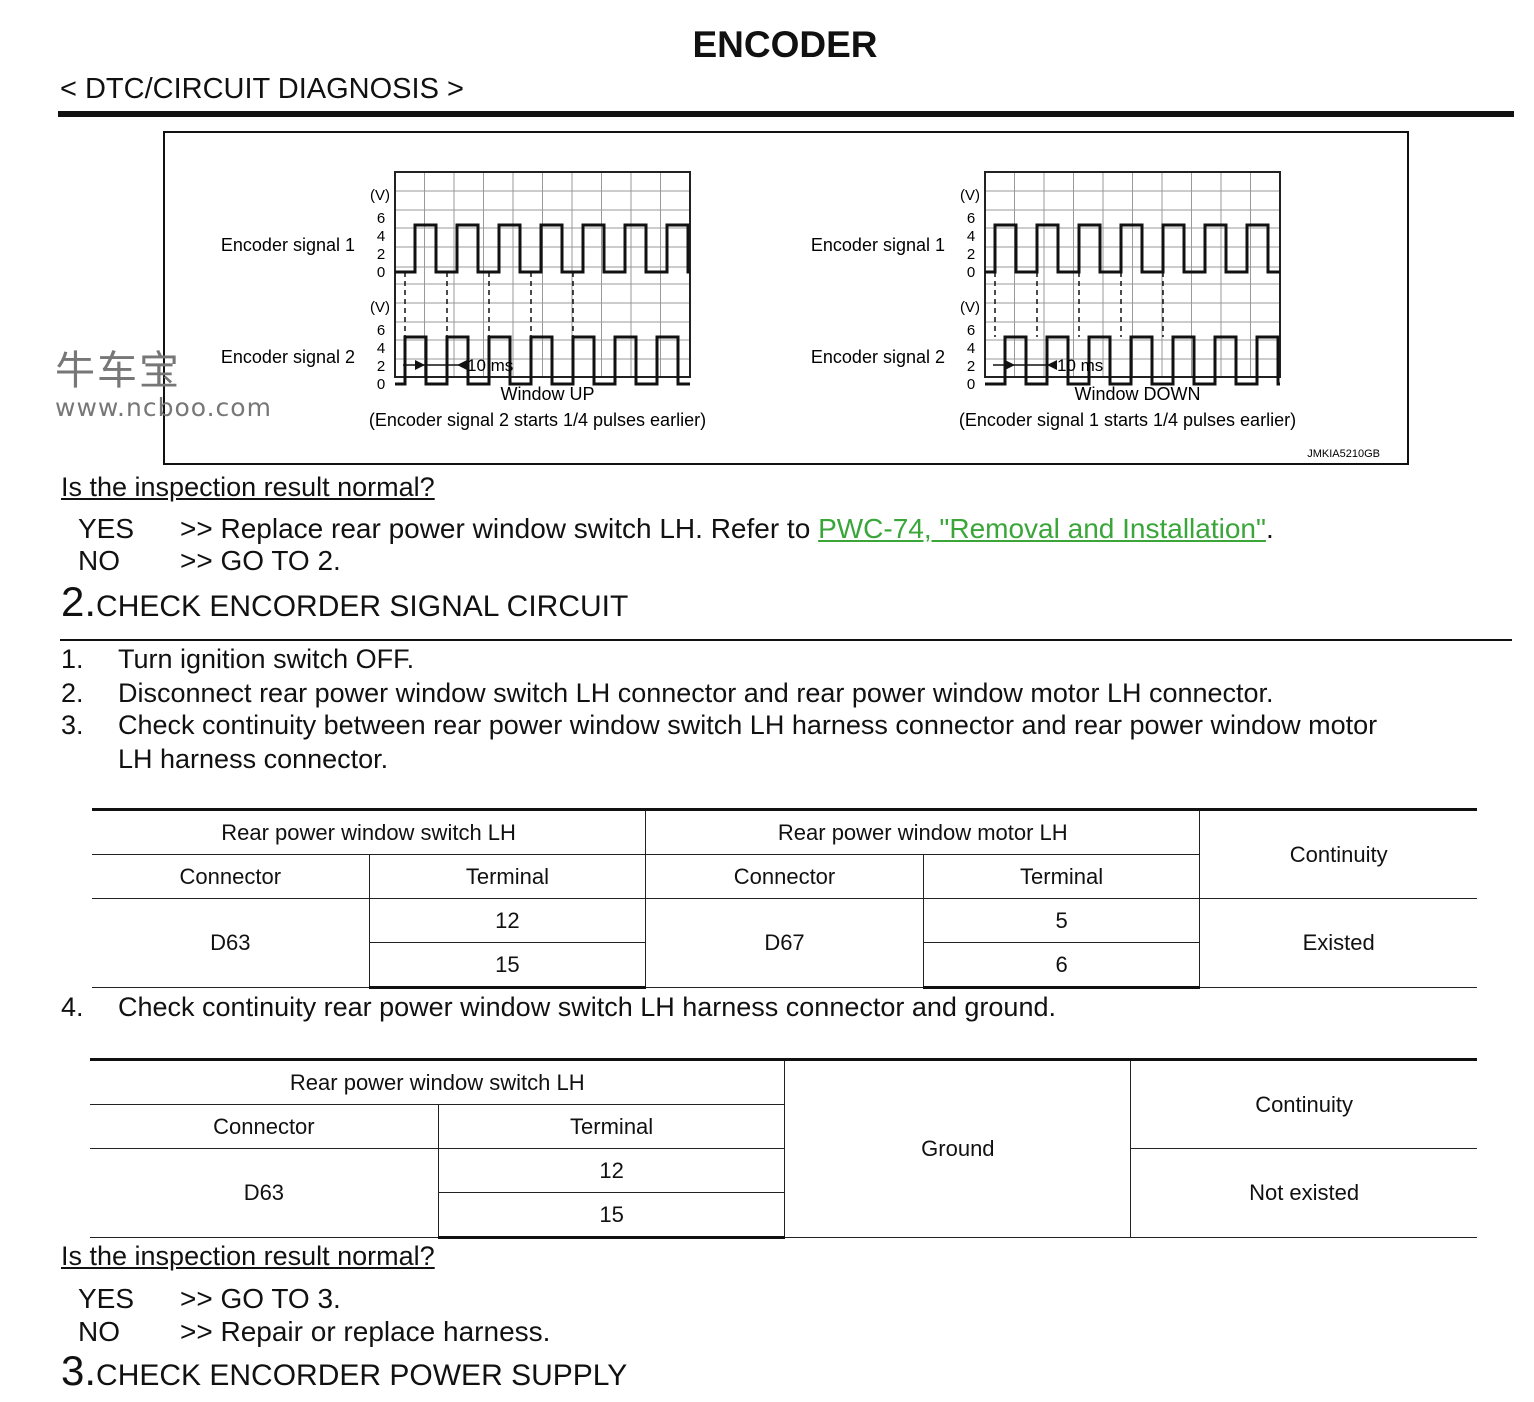  I want to click on item-number: 1., so click(72, 659).